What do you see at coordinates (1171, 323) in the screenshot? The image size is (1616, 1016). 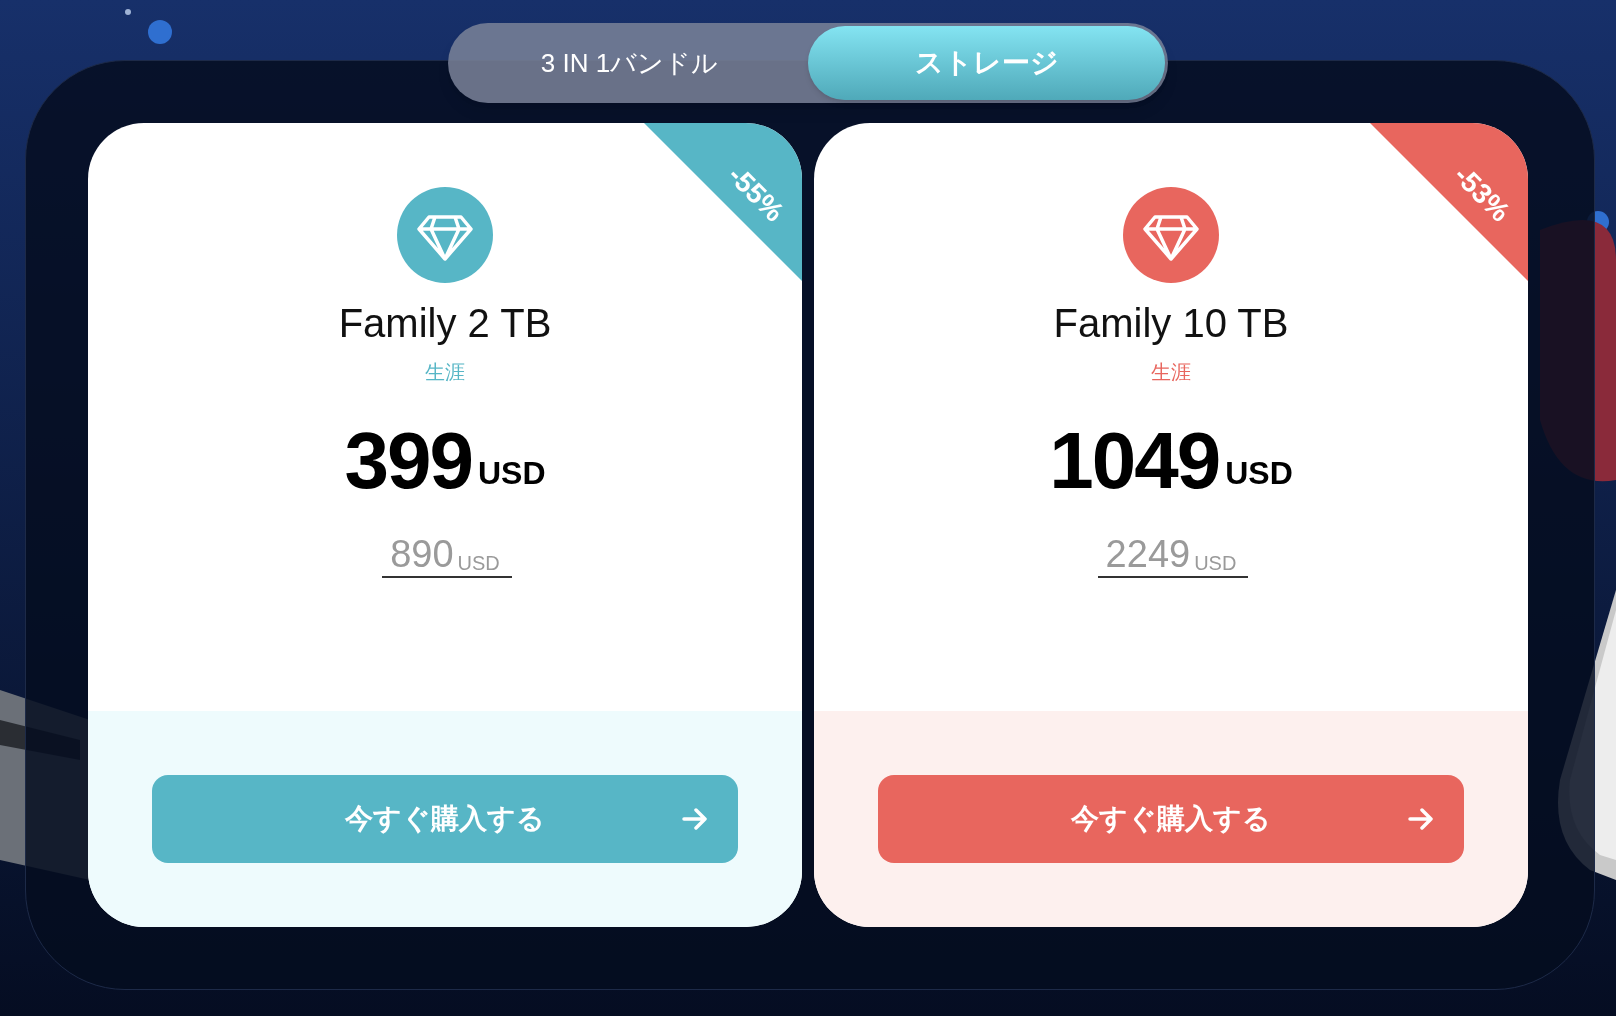 I see `plan-name: Family 10 TB` at bounding box center [1171, 323].